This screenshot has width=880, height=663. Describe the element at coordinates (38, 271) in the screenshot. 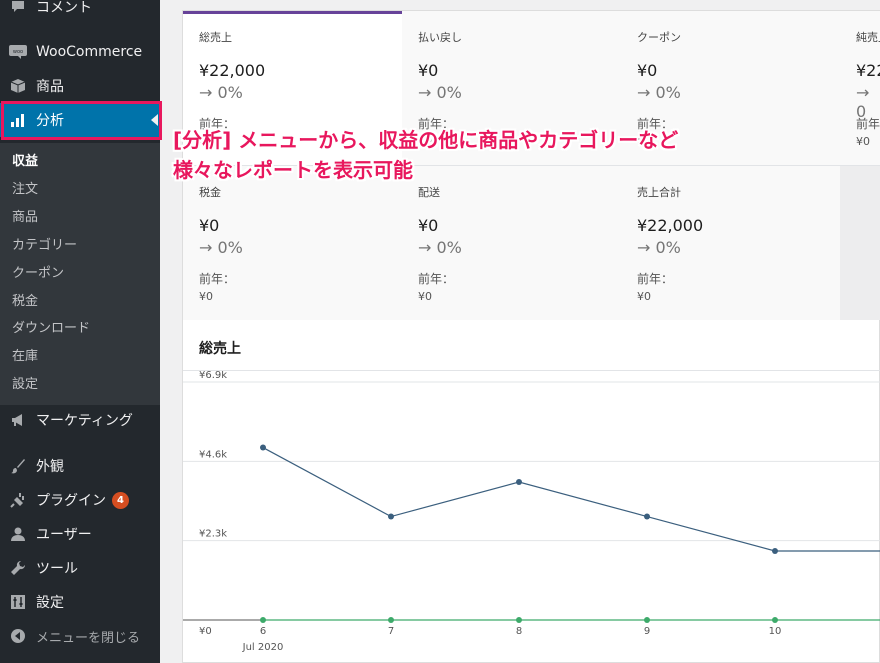

I see `submenu-item-coupons: クーポン` at that location.